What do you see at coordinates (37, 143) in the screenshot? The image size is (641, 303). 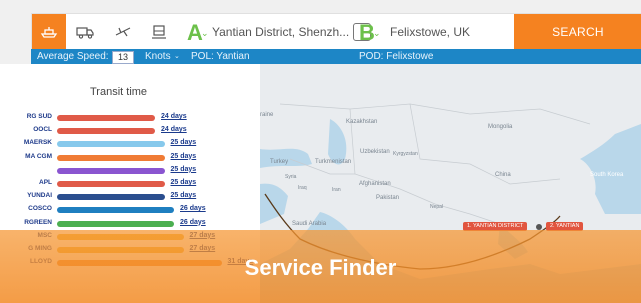 I see `carrier-name: MAERSK` at bounding box center [37, 143].